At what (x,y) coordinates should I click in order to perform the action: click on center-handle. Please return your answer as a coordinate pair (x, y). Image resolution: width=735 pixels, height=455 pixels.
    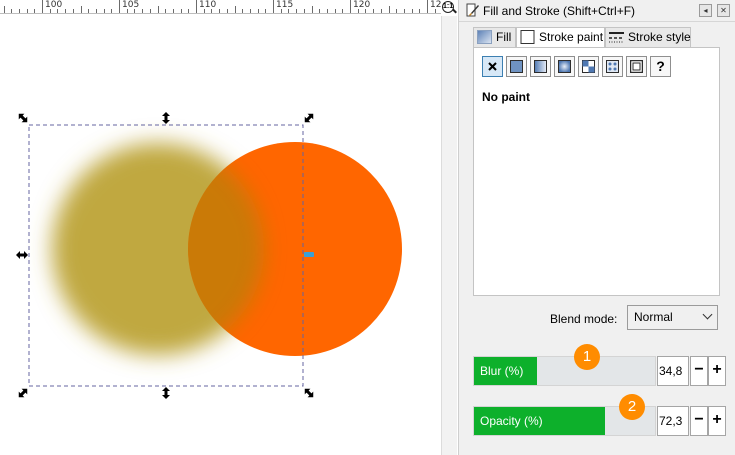
    Looking at the image, I should click on (309, 254).